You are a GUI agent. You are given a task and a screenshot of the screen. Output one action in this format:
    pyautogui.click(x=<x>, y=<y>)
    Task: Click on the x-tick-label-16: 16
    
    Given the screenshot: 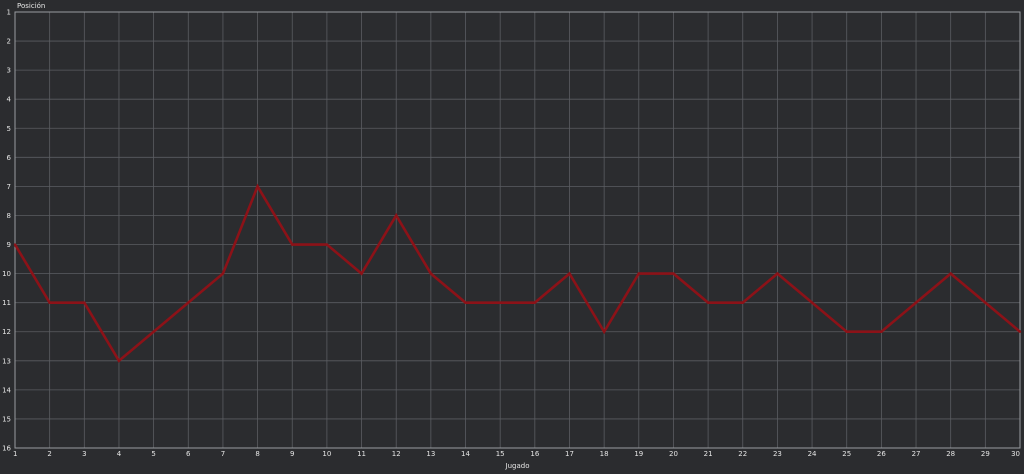 What is the action you would take?
    pyautogui.click(x=534, y=454)
    